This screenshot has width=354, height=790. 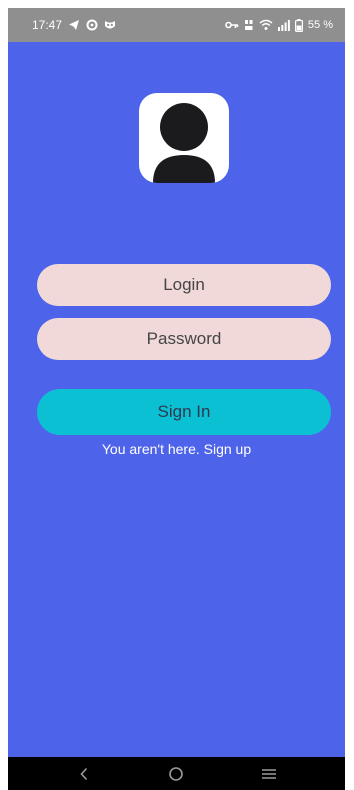 What do you see at coordinates (283, 25) in the screenshot?
I see `signal-icon` at bounding box center [283, 25].